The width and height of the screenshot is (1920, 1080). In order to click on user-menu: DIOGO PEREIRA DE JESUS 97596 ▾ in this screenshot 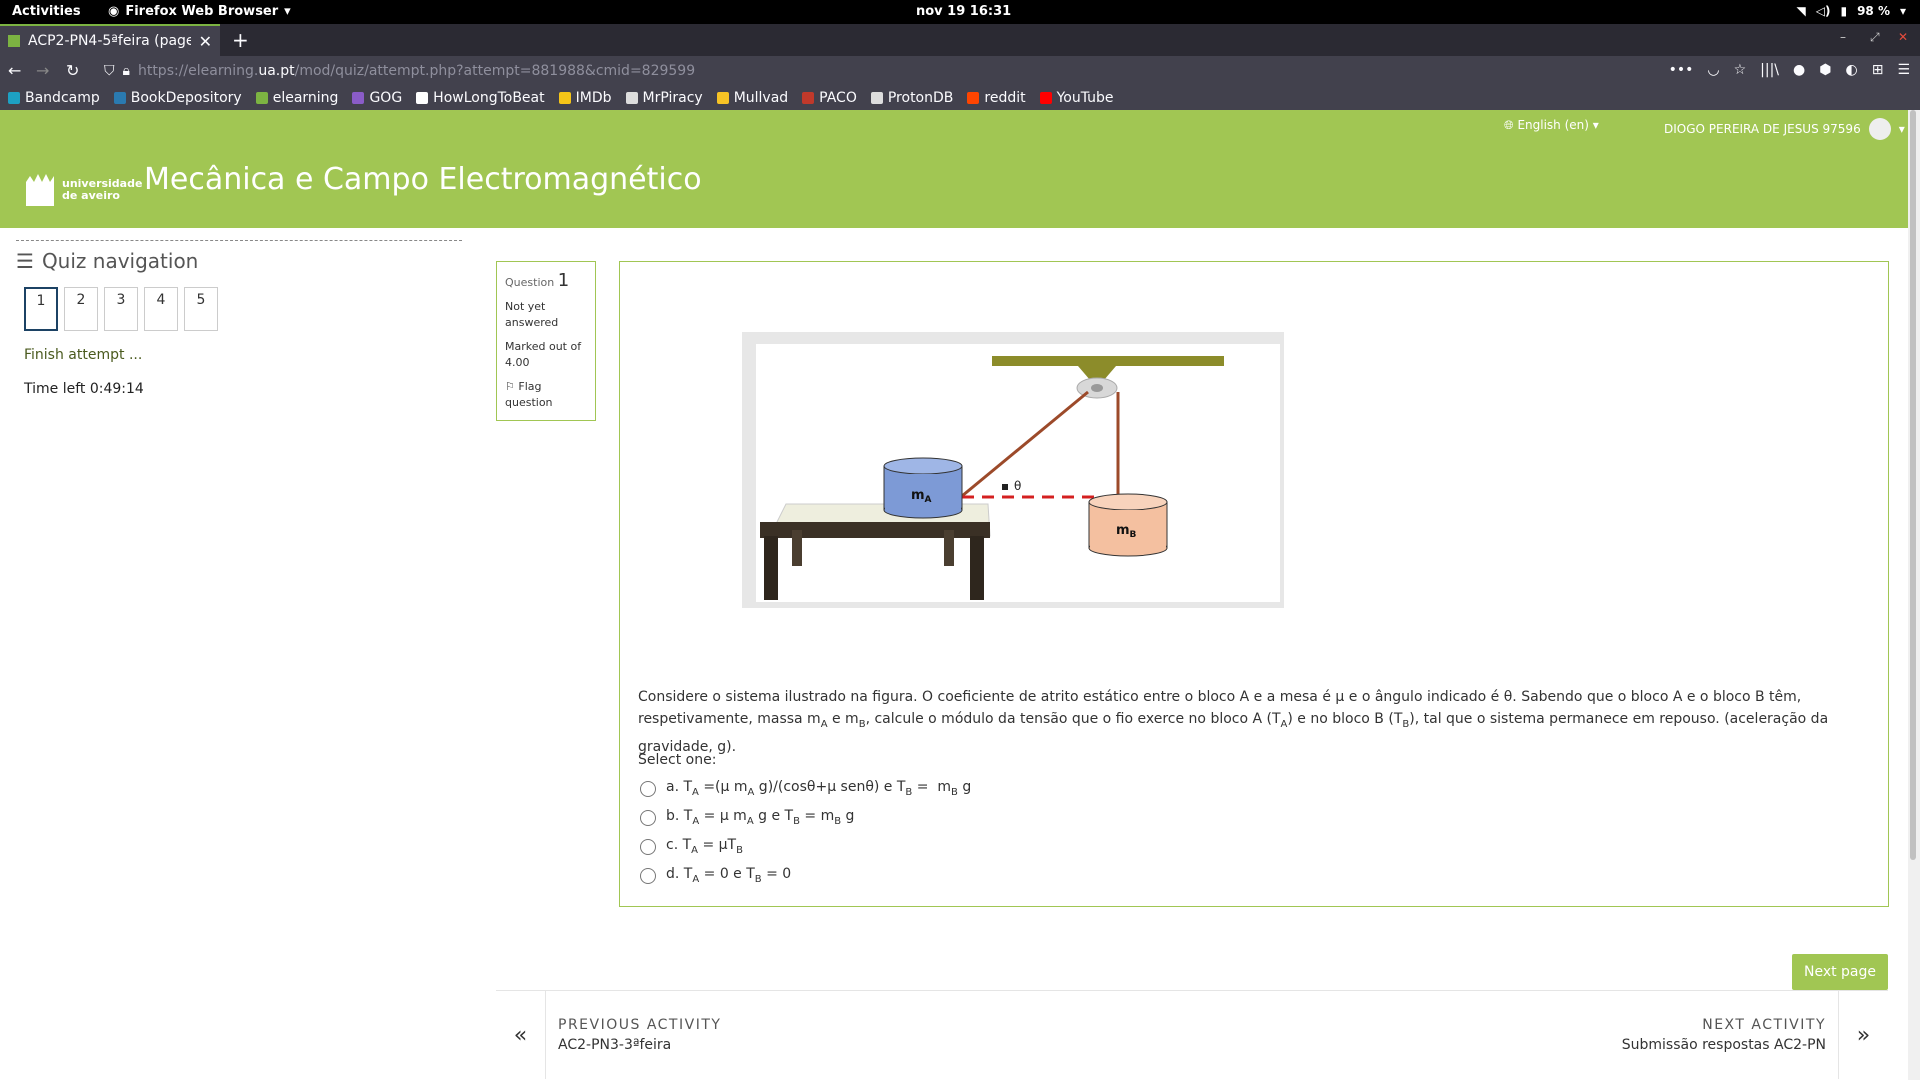, I will do `click(1784, 129)`.